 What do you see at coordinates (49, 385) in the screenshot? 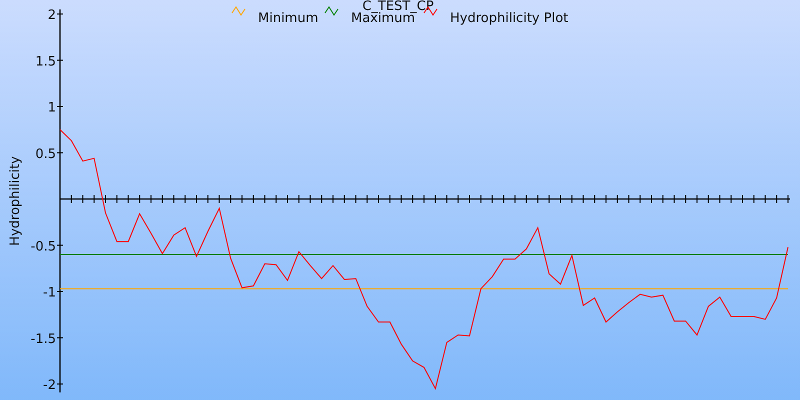
I see `tick-label: -2` at bounding box center [49, 385].